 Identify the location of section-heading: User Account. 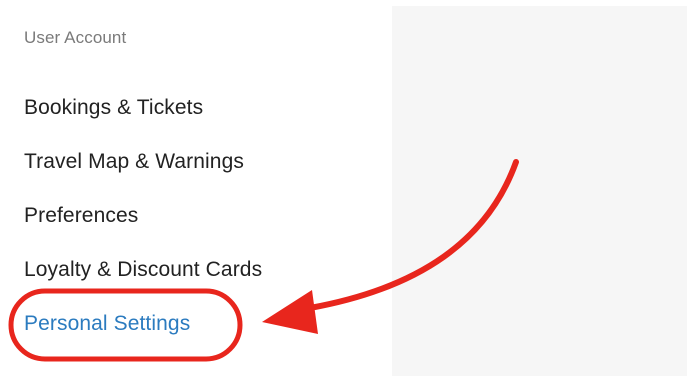
(75, 37).